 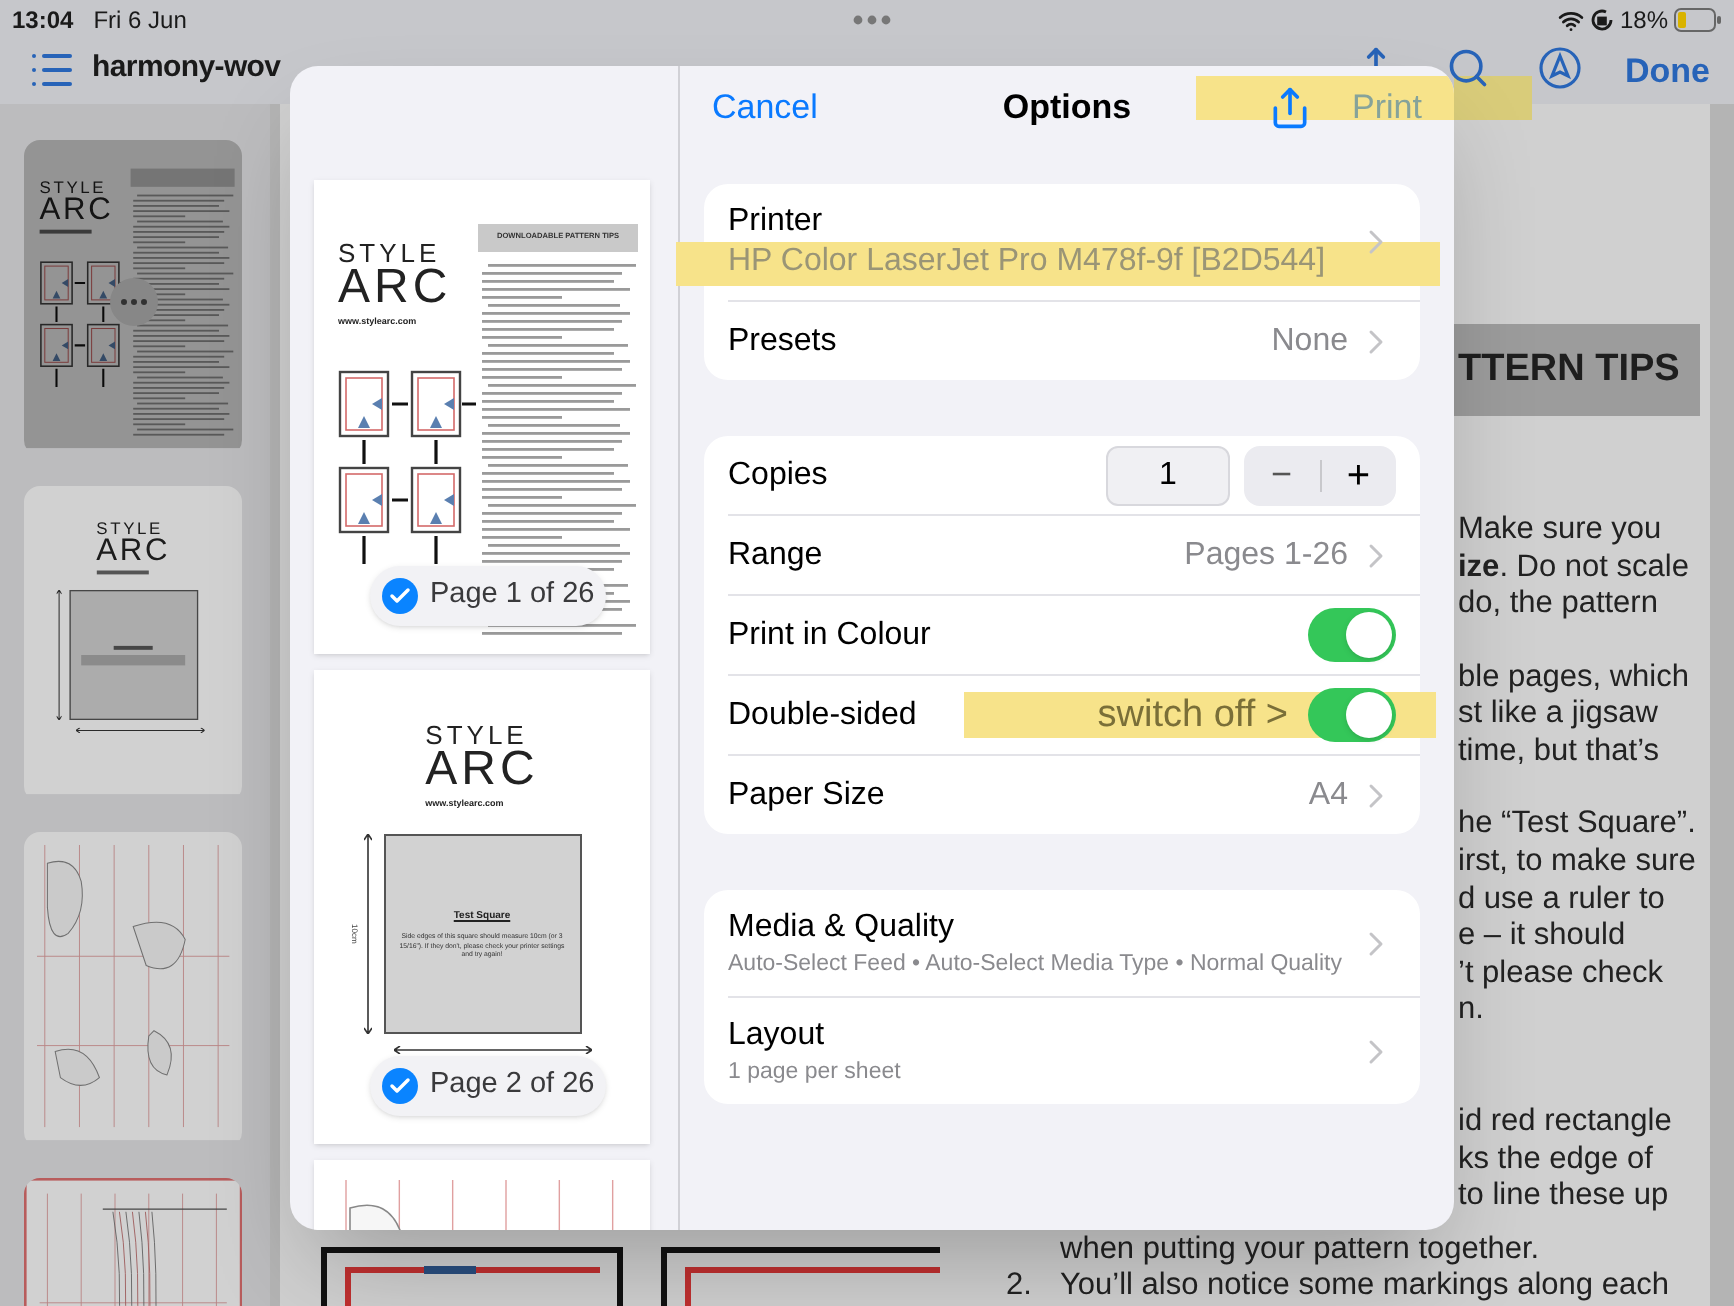 I want to click on option-row: Range Pages 1-26, so click(x=1062, y=555).